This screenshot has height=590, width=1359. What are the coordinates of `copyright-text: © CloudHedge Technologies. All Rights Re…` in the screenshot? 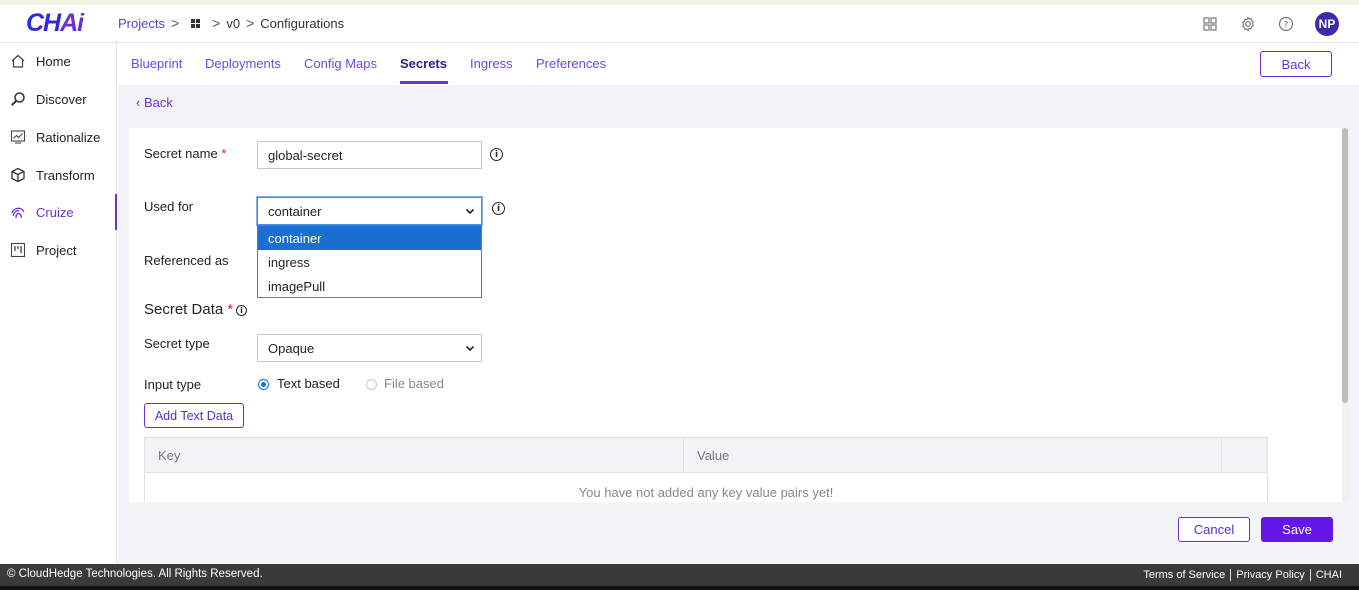 It's located at (135, 574).